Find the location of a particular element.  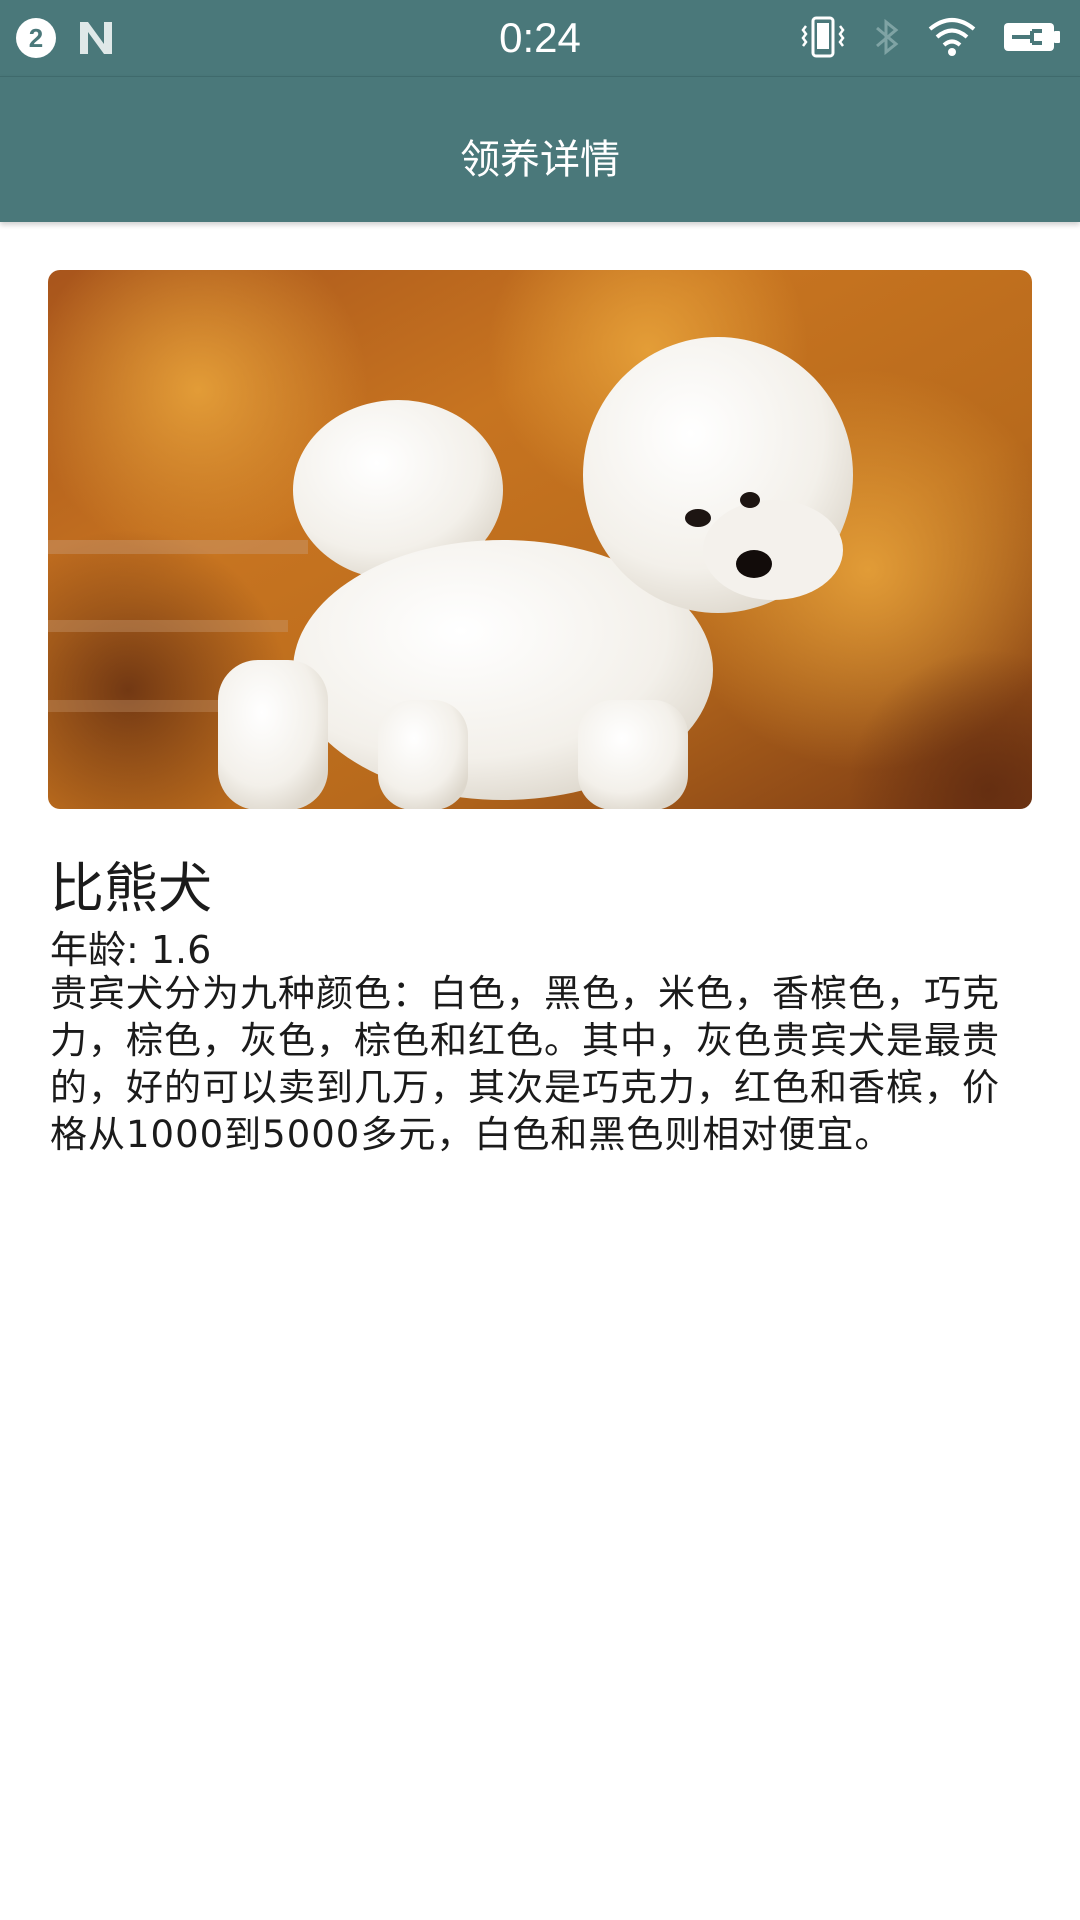

bluetooth-icon is located at coordinates (887, 37).